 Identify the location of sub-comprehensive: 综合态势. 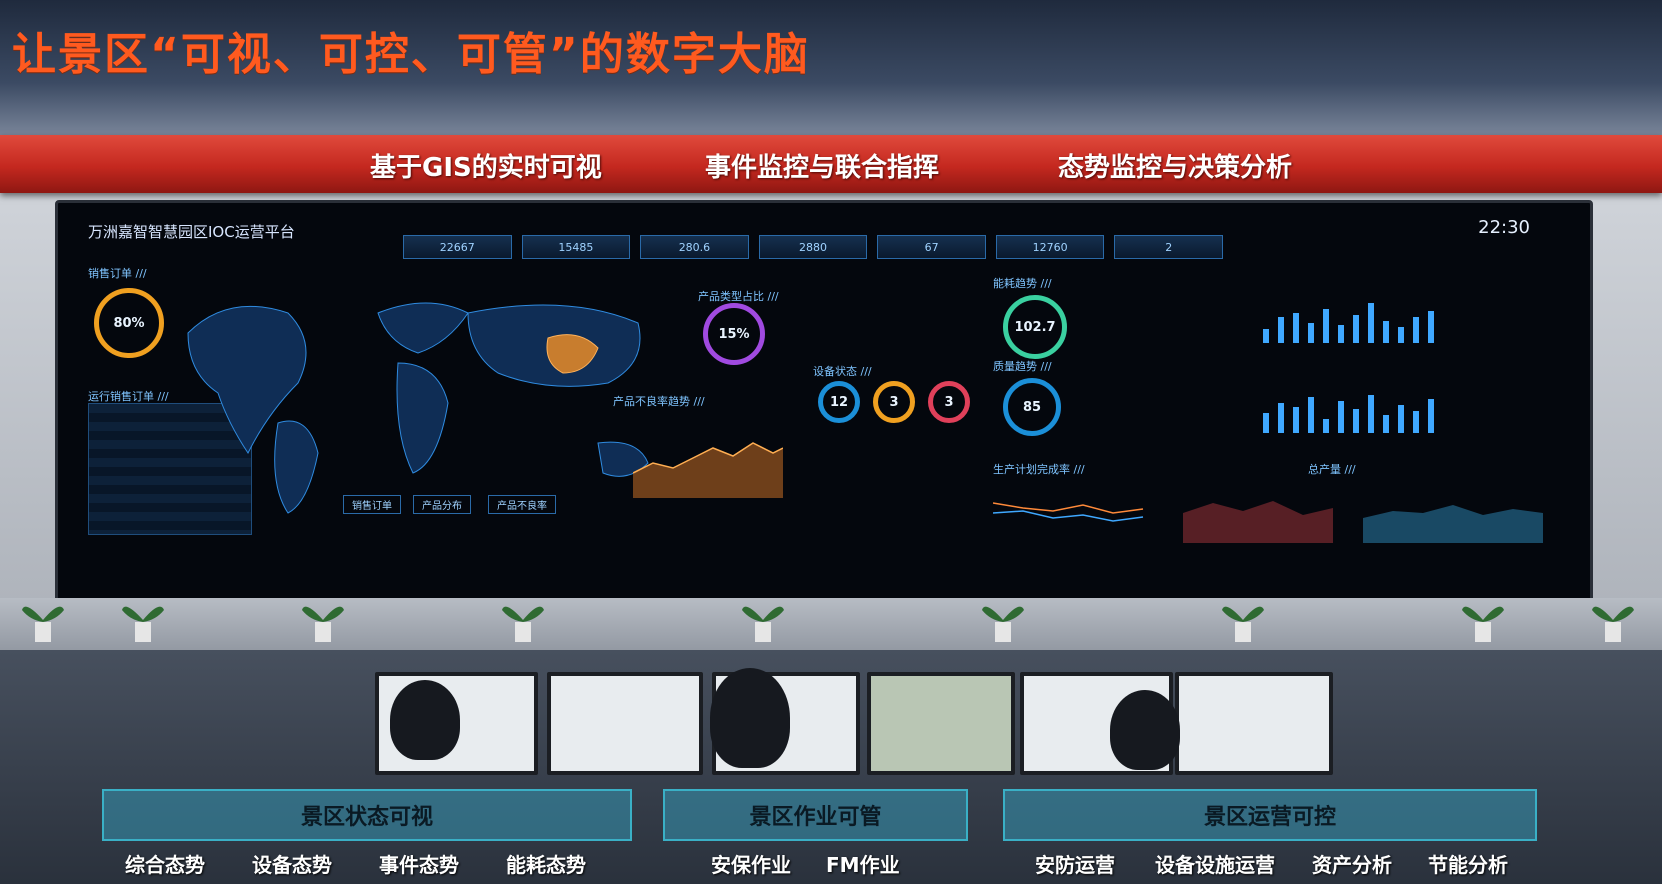
(165, 865).